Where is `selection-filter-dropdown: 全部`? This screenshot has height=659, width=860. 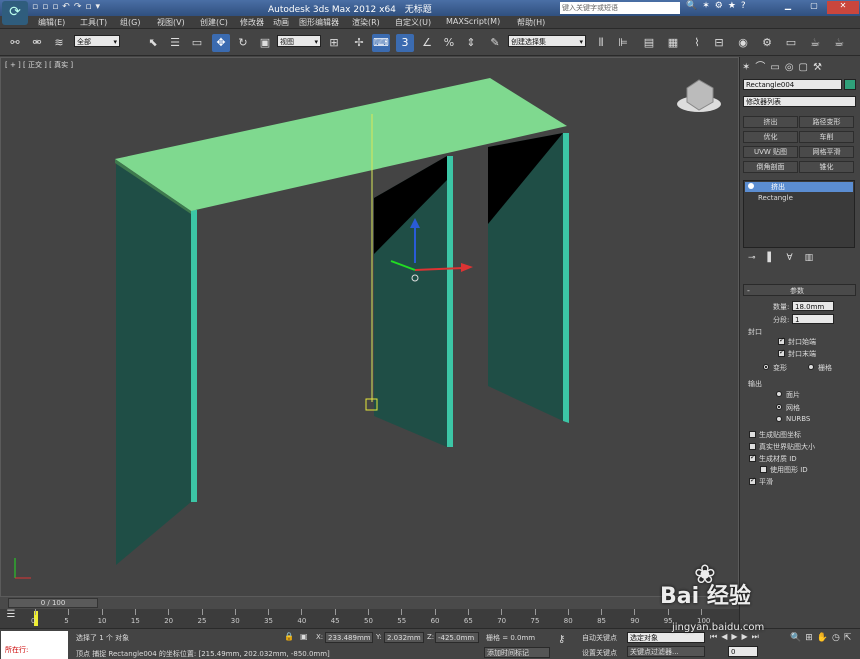
selection-filter-dropdown: 全部 is located at coordinates (97, 41).